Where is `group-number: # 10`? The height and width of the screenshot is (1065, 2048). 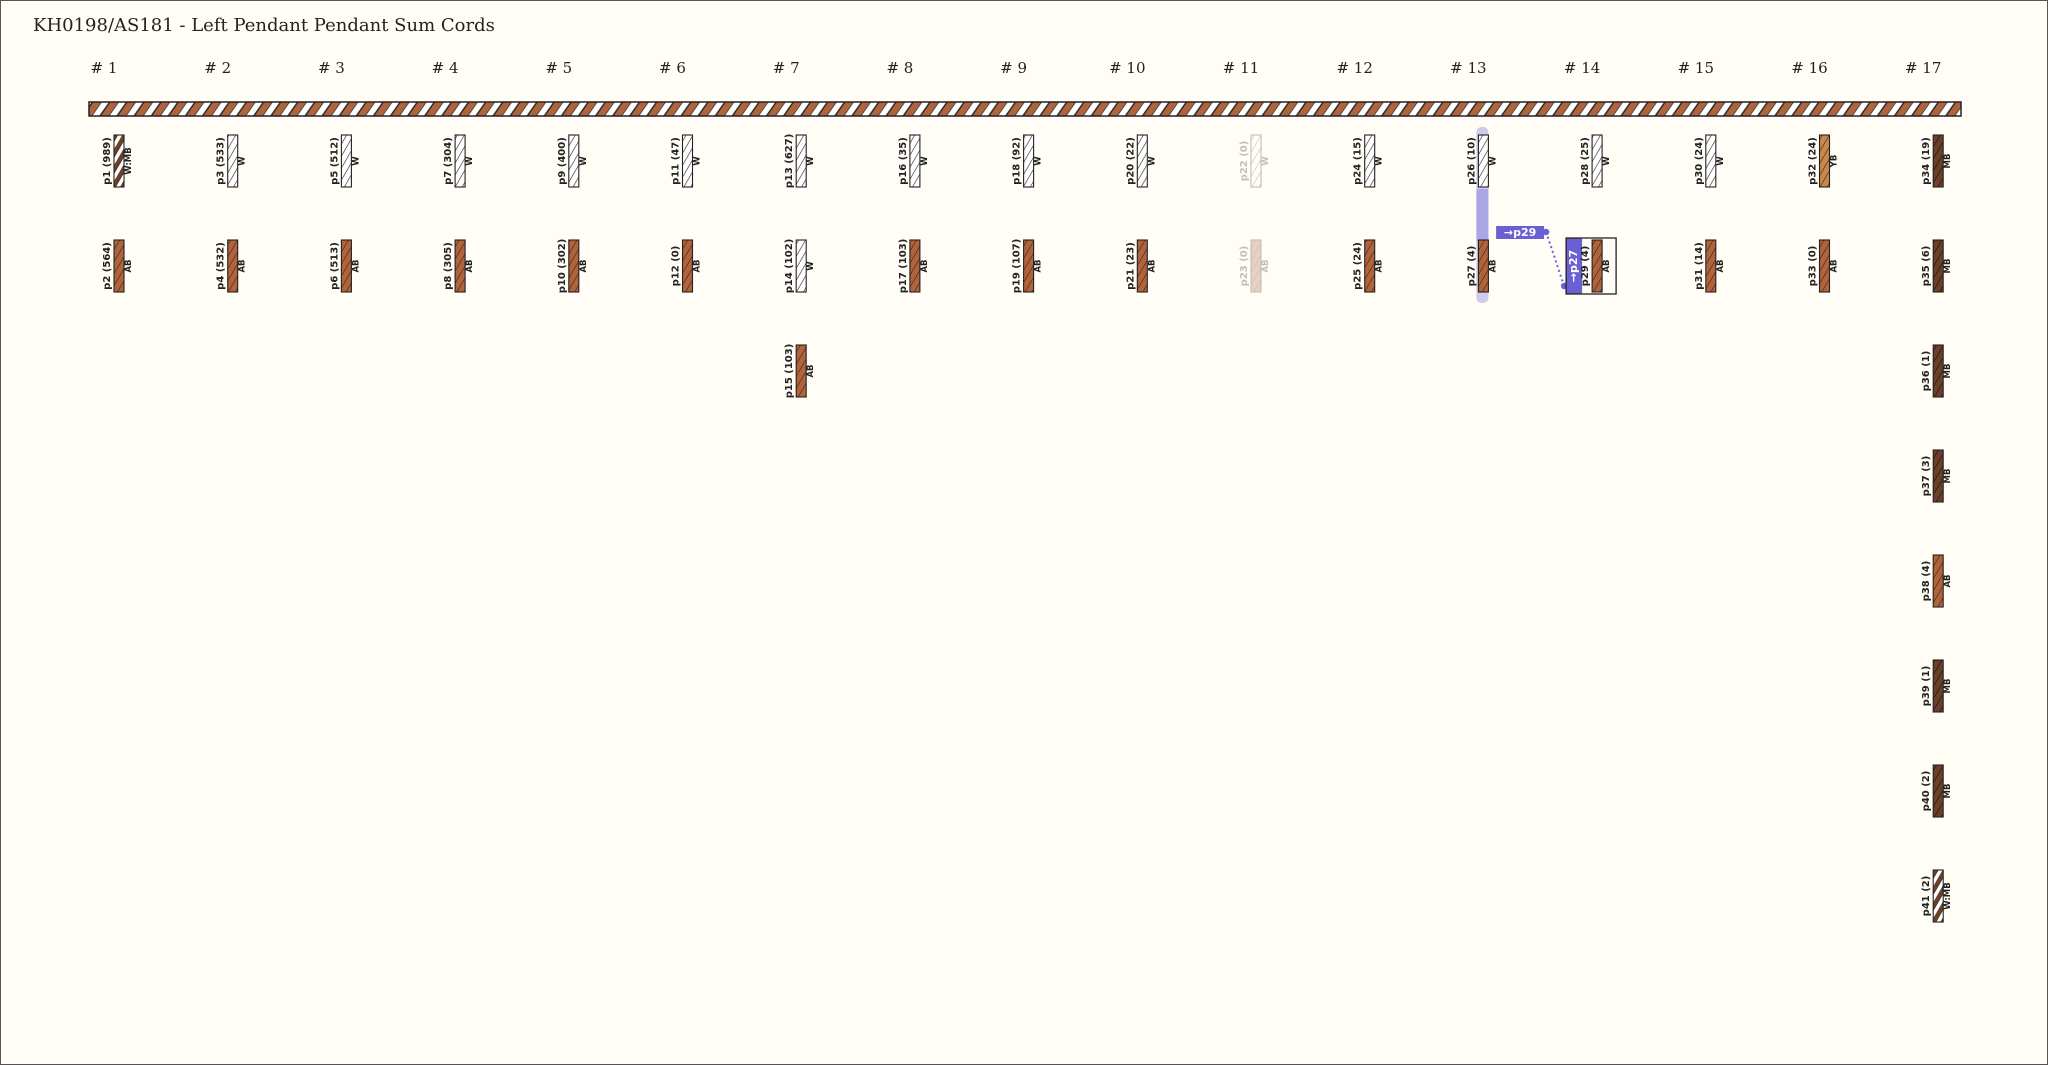 group-number: # 10 is located at coordinates (1127, 68).